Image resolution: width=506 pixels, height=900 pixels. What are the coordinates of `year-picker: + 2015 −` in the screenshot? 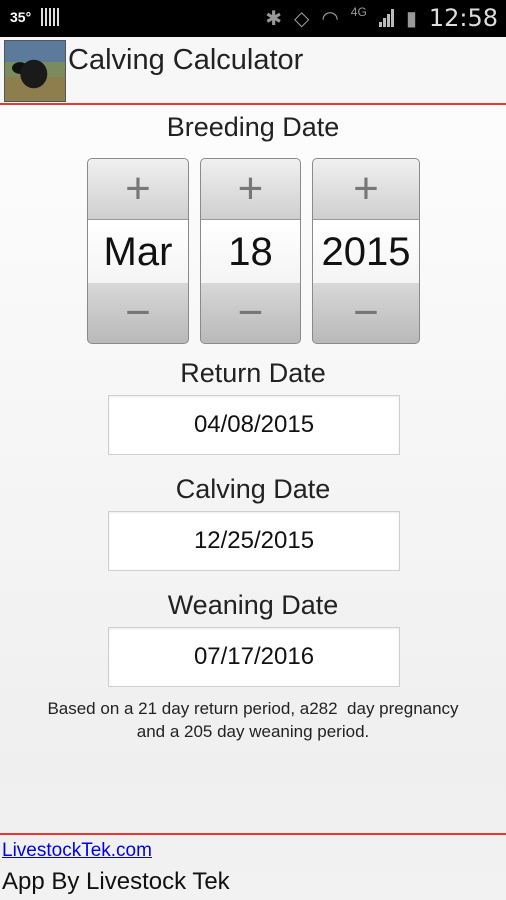 It's located at (366, 251).